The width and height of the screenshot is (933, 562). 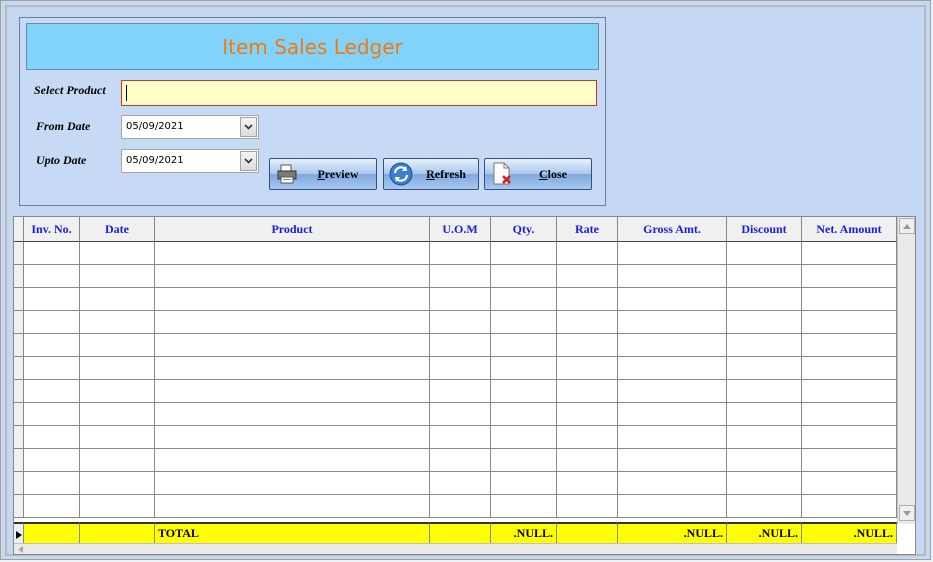 I want to click on scroll-up-button, so click(x=907, y=226).